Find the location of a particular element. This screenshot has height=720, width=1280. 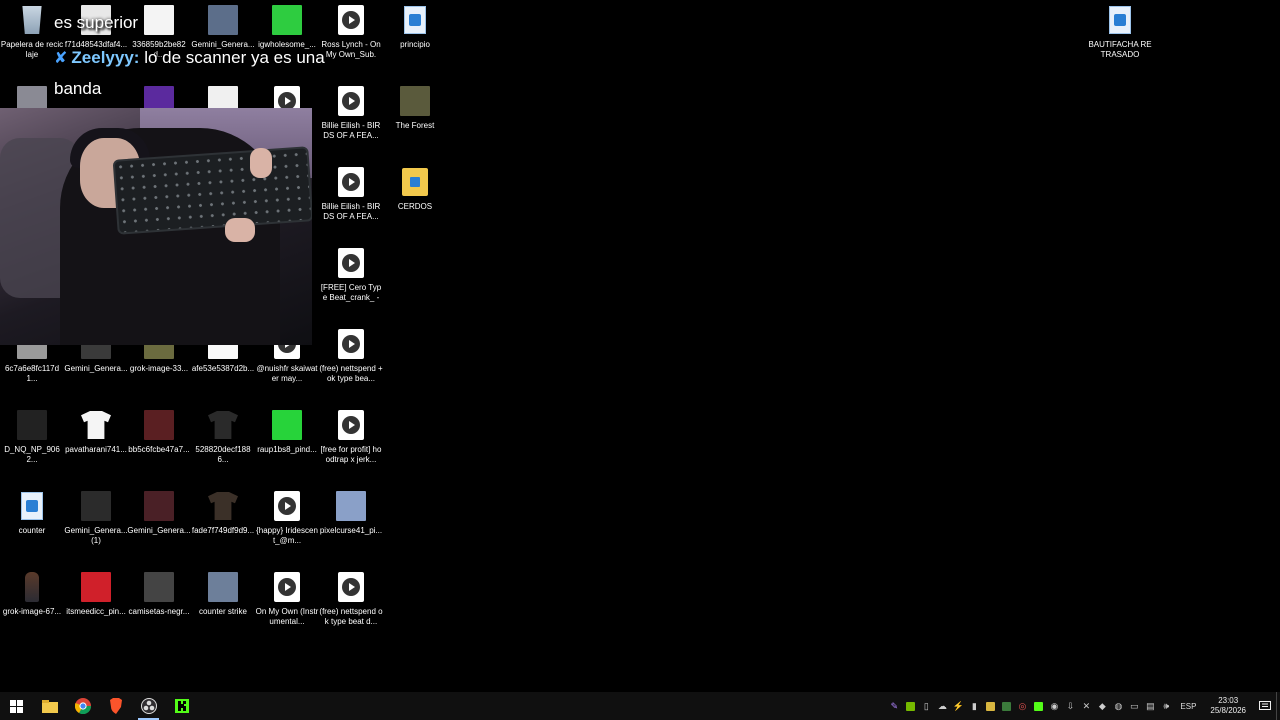

lightning-icon: ⚡ is located at coordinates (958, 706).